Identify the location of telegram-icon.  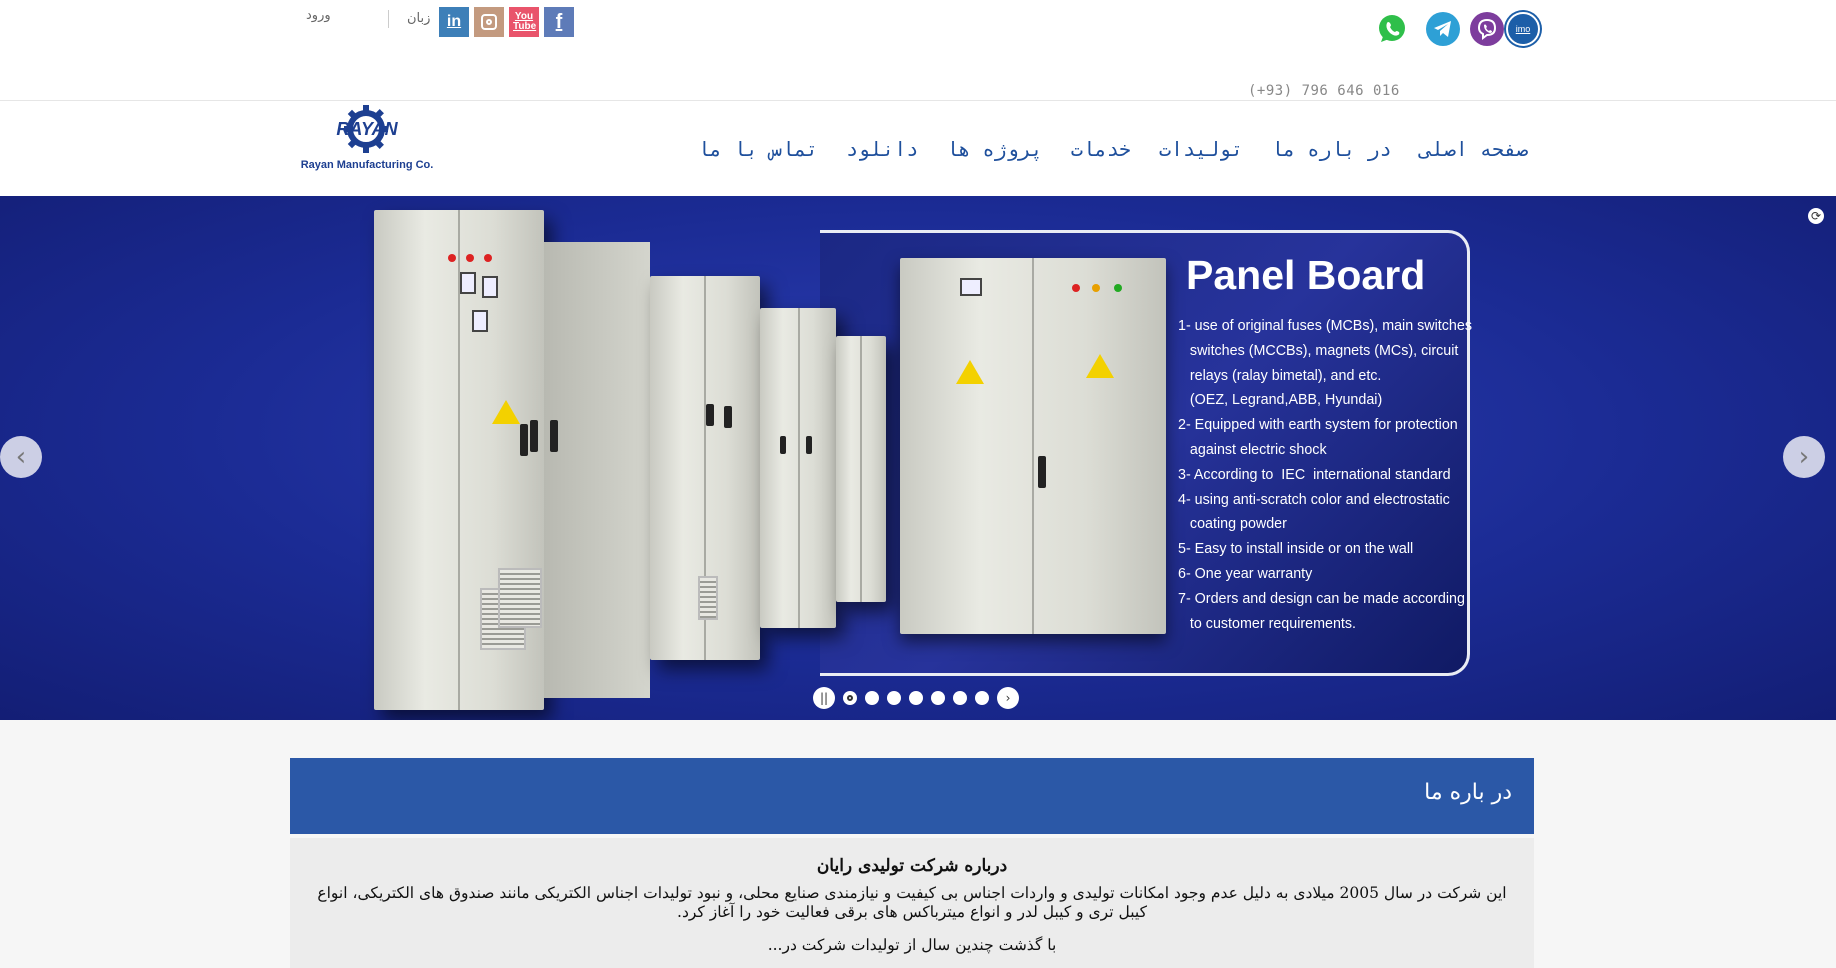
(1443, 29).